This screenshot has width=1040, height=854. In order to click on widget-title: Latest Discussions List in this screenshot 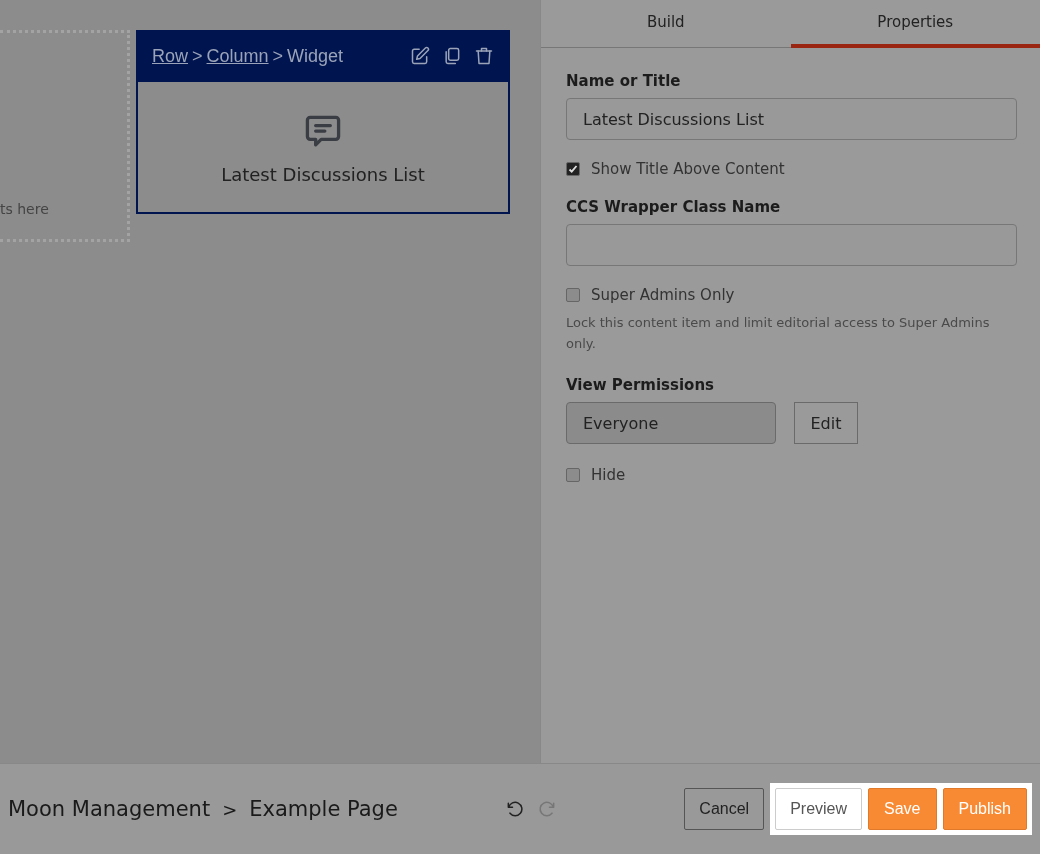, I will do `click(323, 174)`.